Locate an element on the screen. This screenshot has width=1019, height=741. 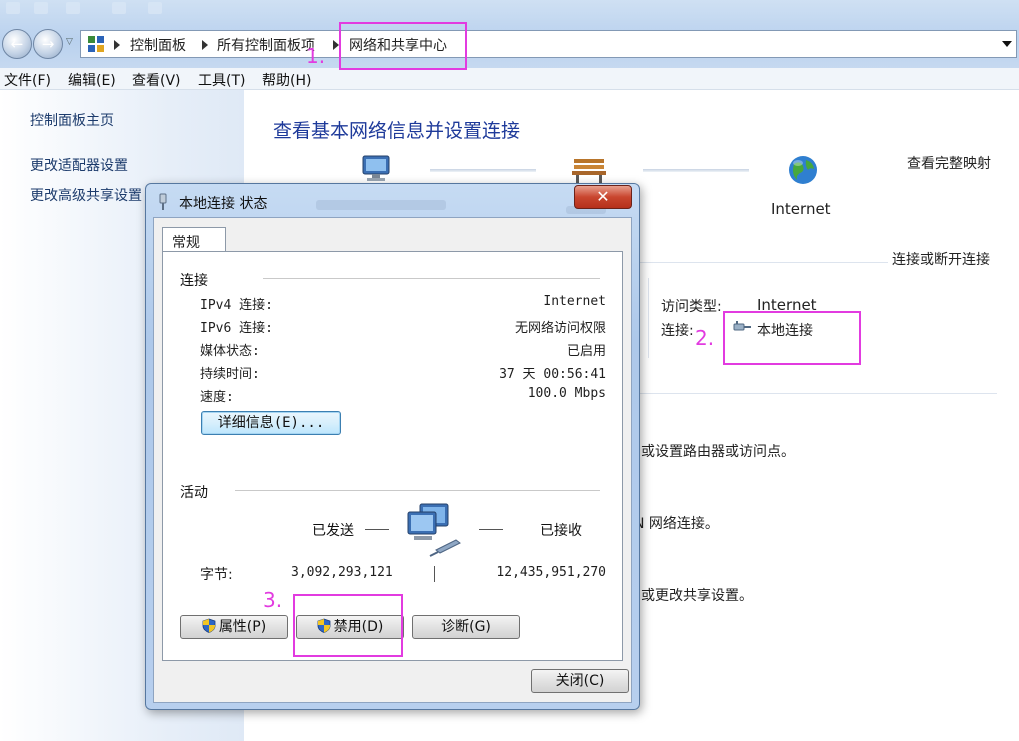
highlight-box-step1 is located at coordinates (403, 46).